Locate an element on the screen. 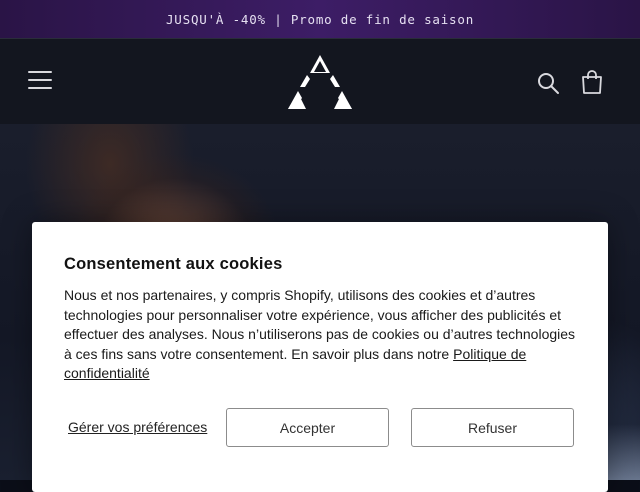 This screenshot has width=640, height=492. announcement-text: JUSQU'À -40% | Promo de fin de saison is located at coordinates (320, 19).